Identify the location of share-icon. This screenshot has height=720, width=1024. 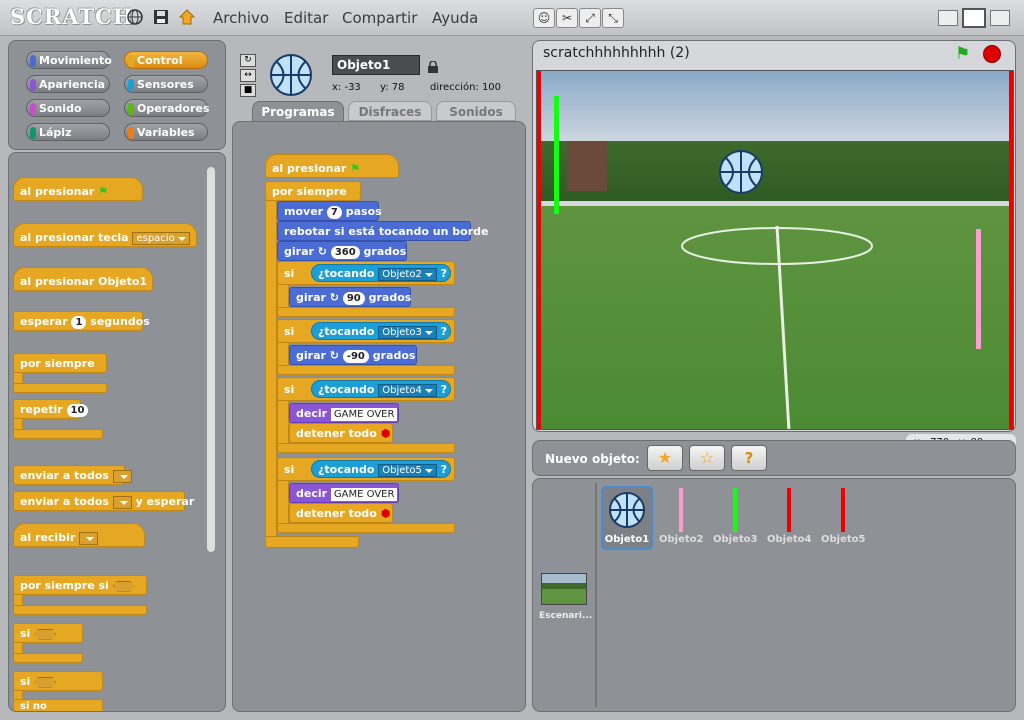
(187, 17).